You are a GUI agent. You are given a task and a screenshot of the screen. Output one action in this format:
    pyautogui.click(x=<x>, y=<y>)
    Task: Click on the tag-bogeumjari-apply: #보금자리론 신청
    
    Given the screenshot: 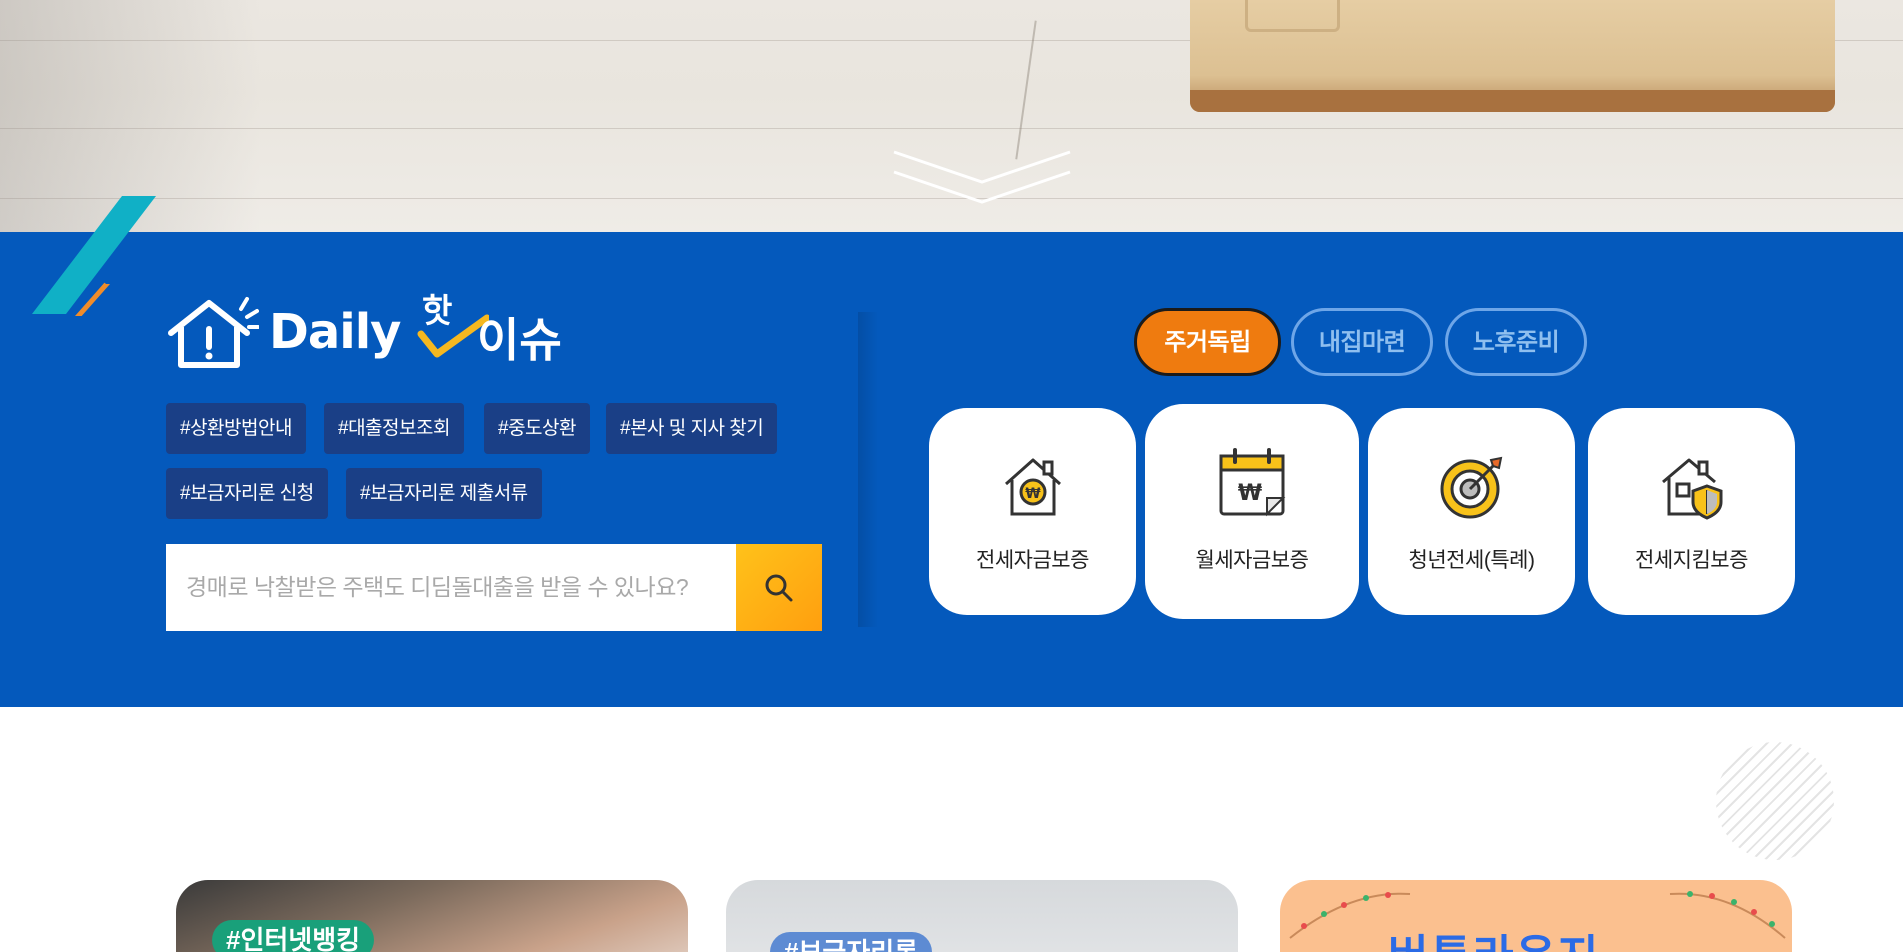 What is the action you would take?
    pyautogui.click(x=247, y=493)
    